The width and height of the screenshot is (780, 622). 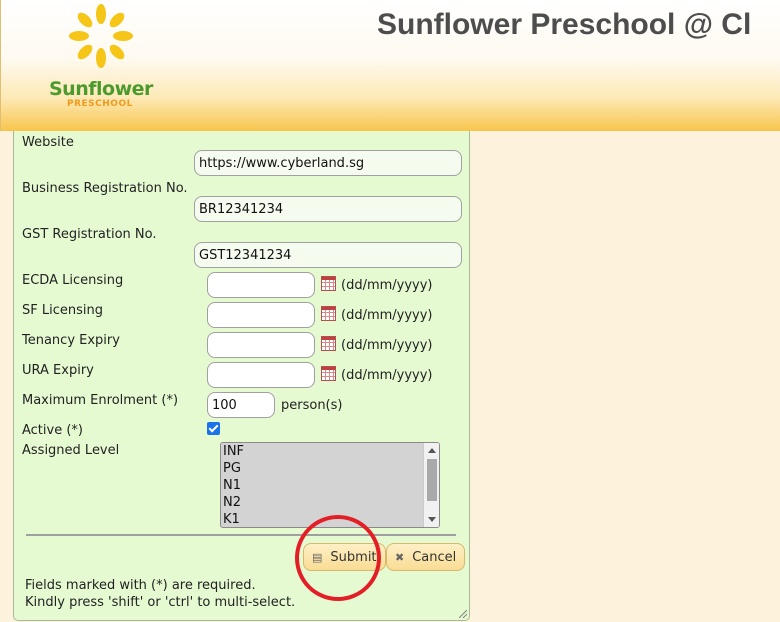 What do you see at coordinates (105, 188) in the screenshot?
I see `business-reg-label: Business Registration No.` at bounding box center [105, 188].